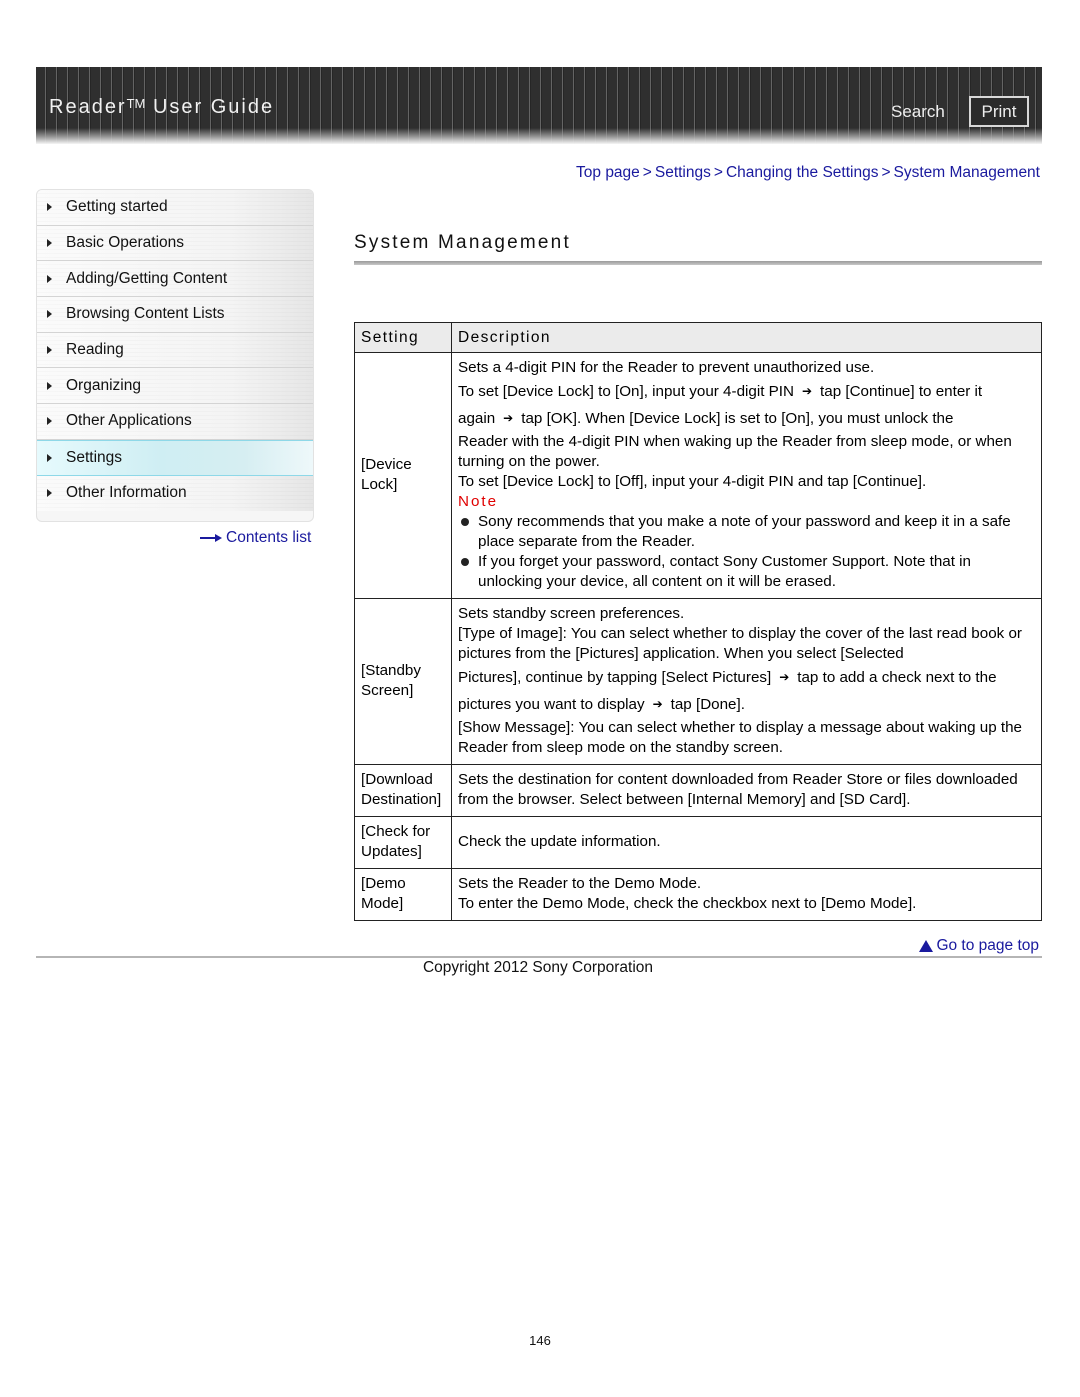  Describe the element at coordinates (403, 681) in the screenshot. I see `setting-cell: [Standby Screen]` at that location.